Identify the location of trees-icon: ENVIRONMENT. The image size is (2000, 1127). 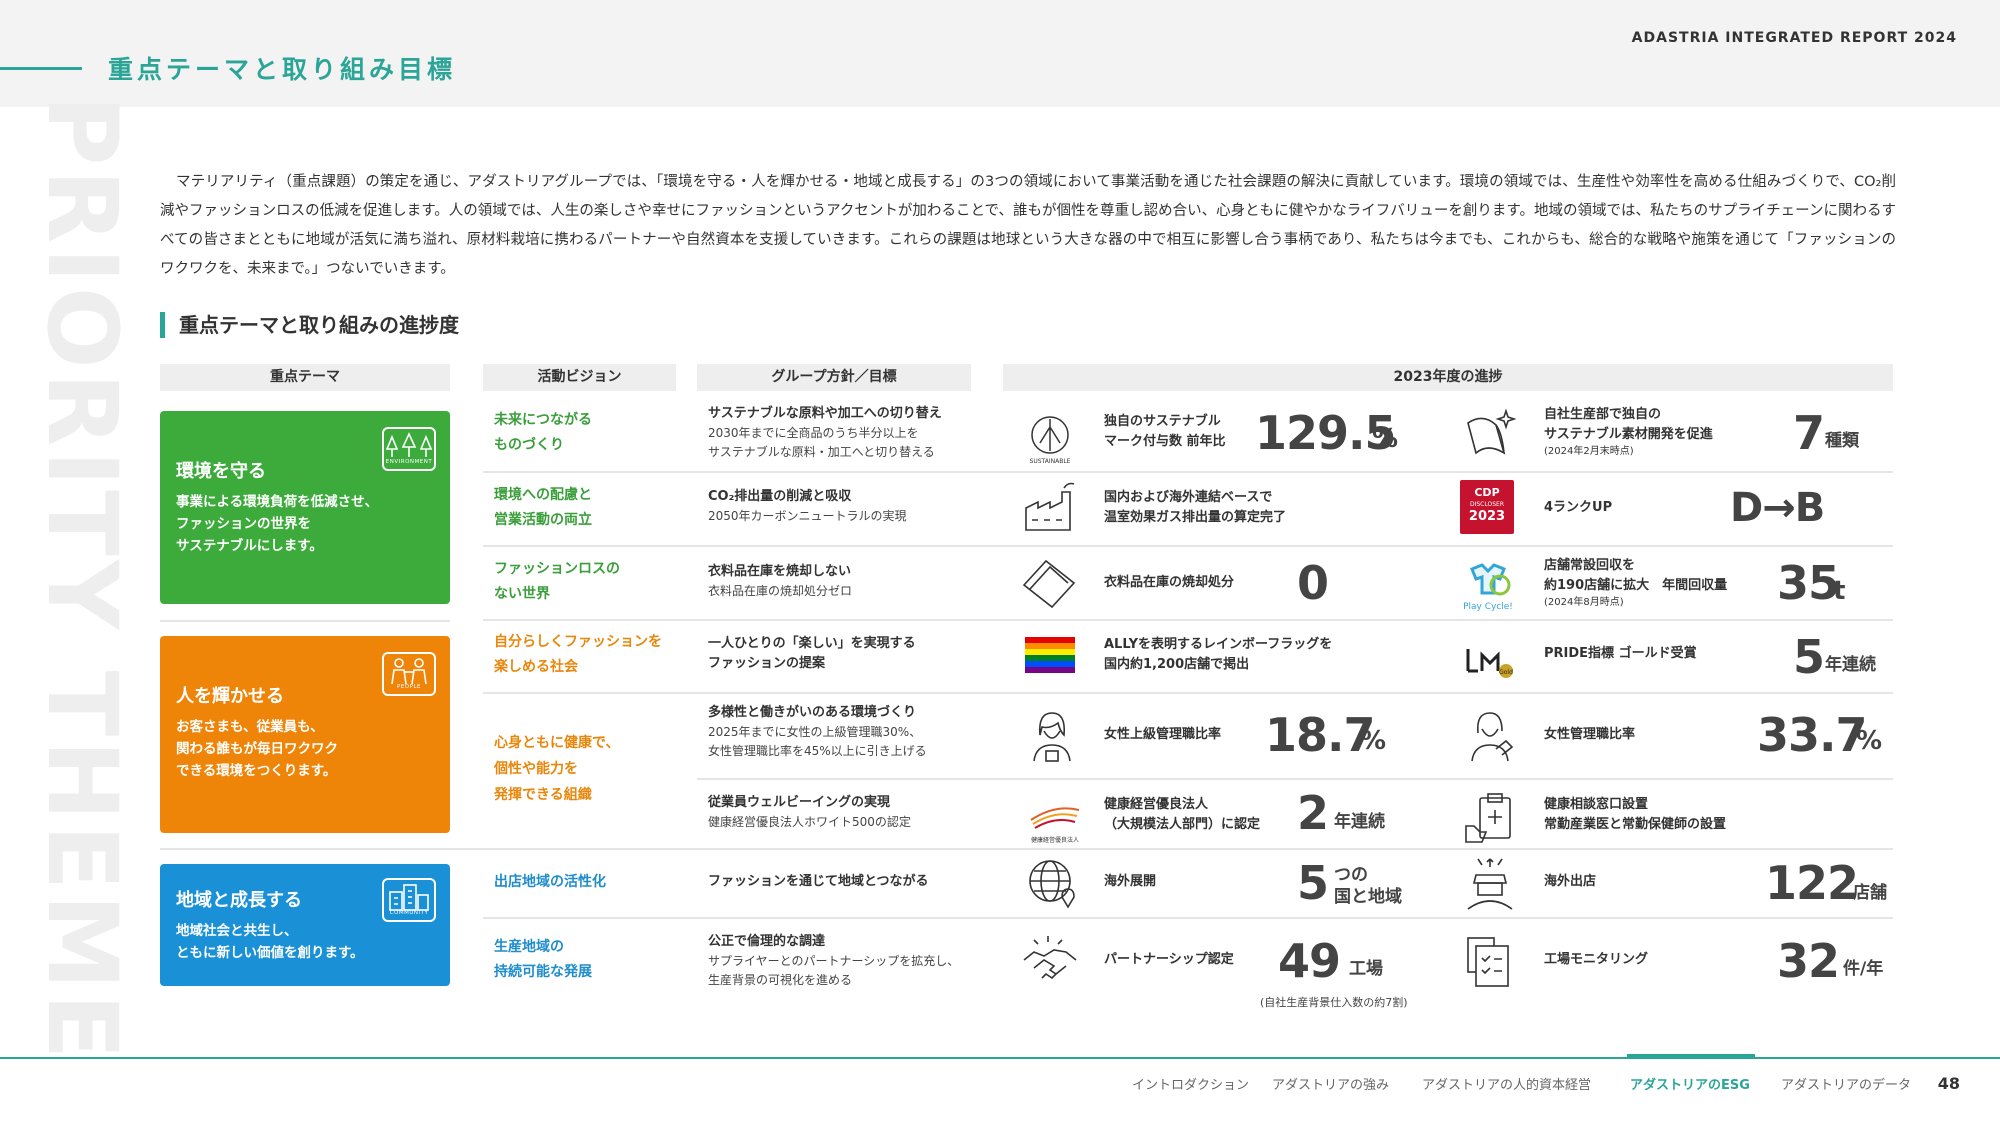
(409, 449).